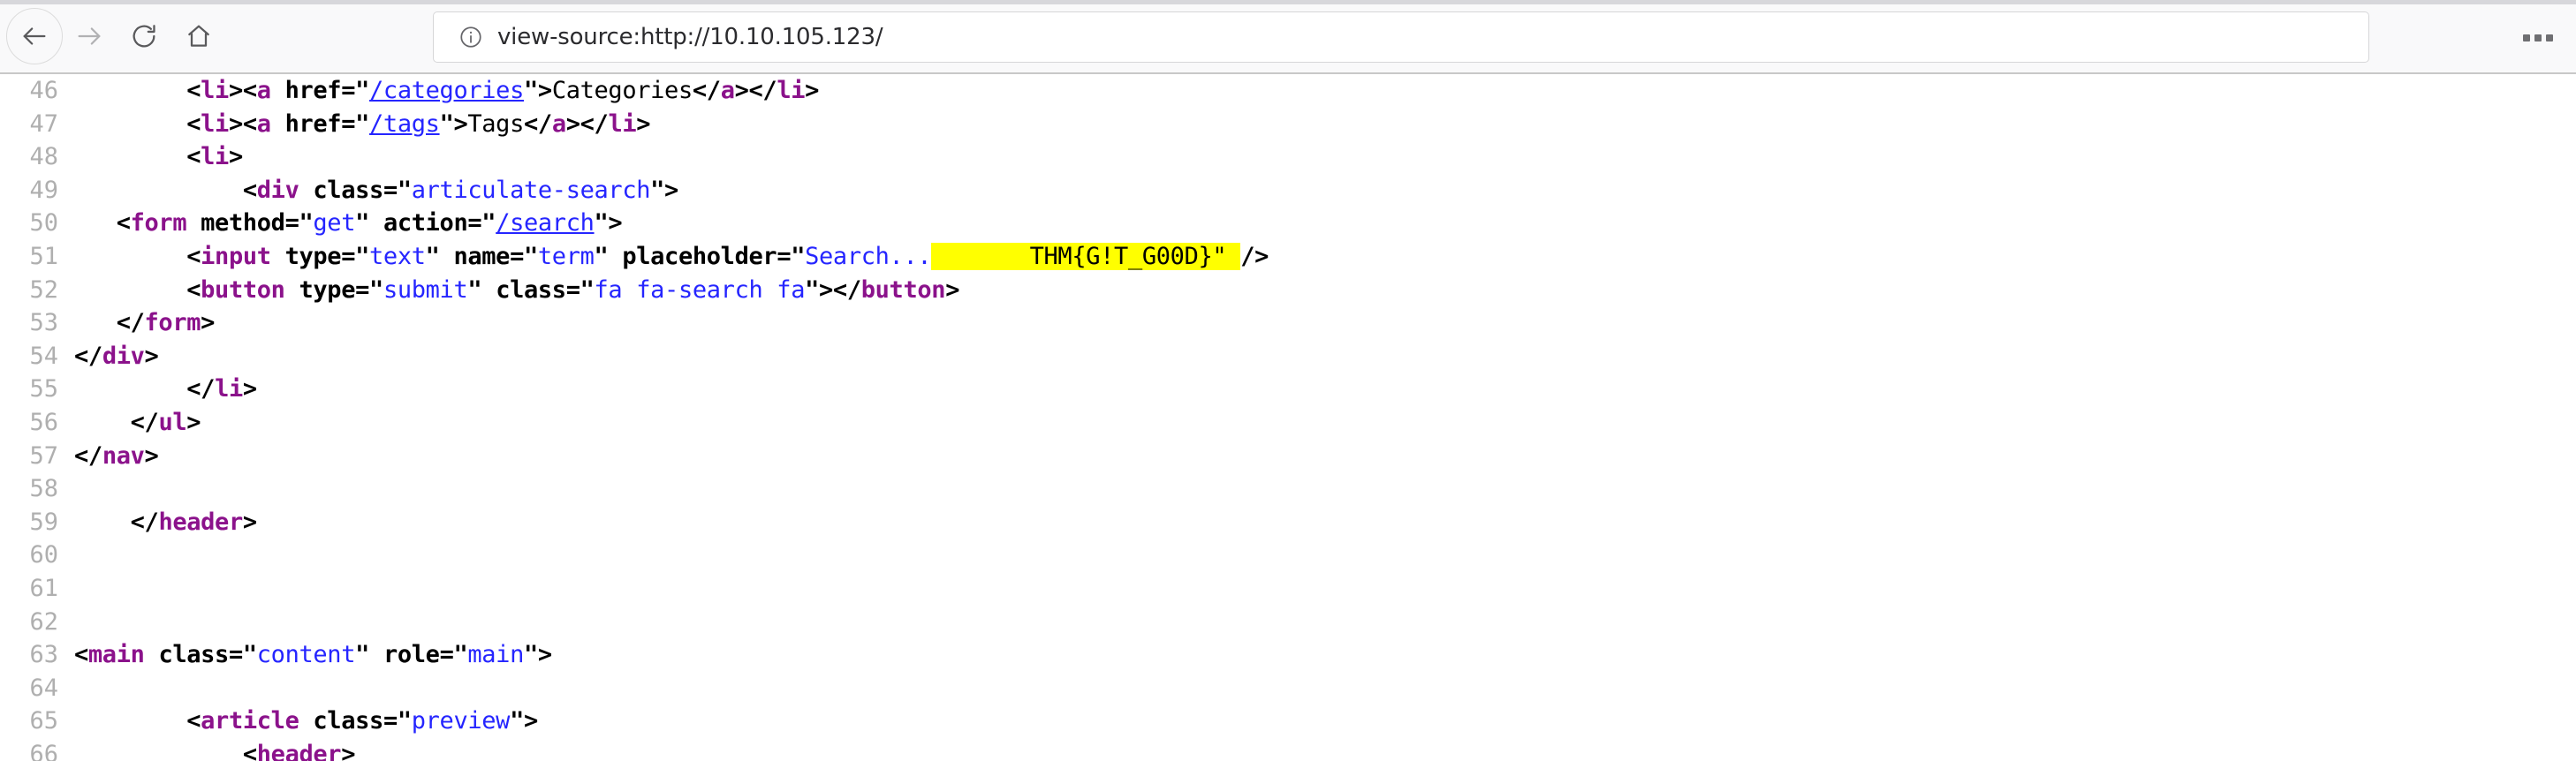  I want to click on highlighted-flag: THM{G!T_G00D}", so click(1086, 256).